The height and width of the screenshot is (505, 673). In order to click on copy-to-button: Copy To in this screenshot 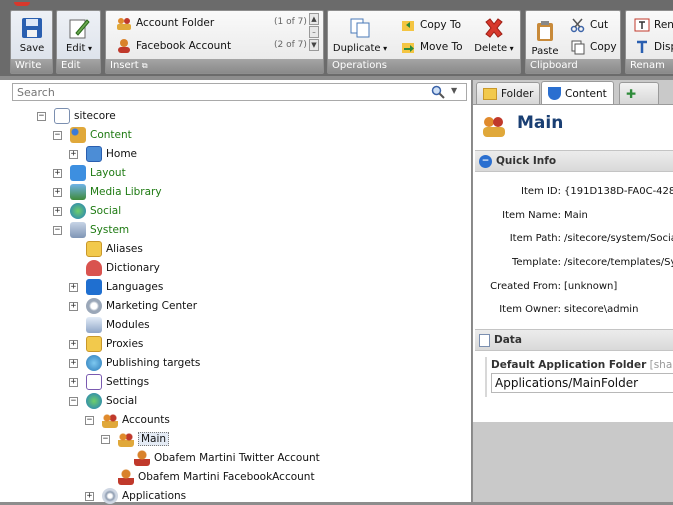, I will do `click(430, 25)`.